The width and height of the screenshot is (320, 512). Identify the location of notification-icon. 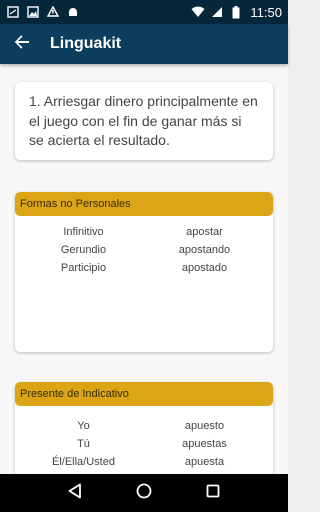
(13, 12).